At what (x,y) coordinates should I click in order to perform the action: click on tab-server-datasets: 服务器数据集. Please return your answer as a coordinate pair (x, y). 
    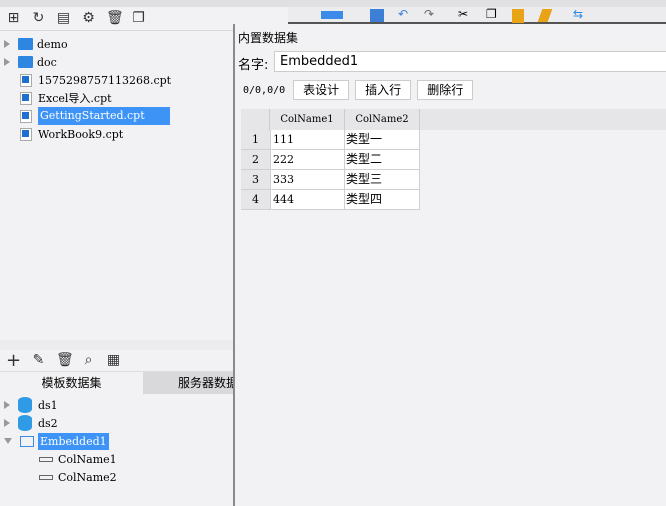
    Looking at the image, I should click on (188, 383).